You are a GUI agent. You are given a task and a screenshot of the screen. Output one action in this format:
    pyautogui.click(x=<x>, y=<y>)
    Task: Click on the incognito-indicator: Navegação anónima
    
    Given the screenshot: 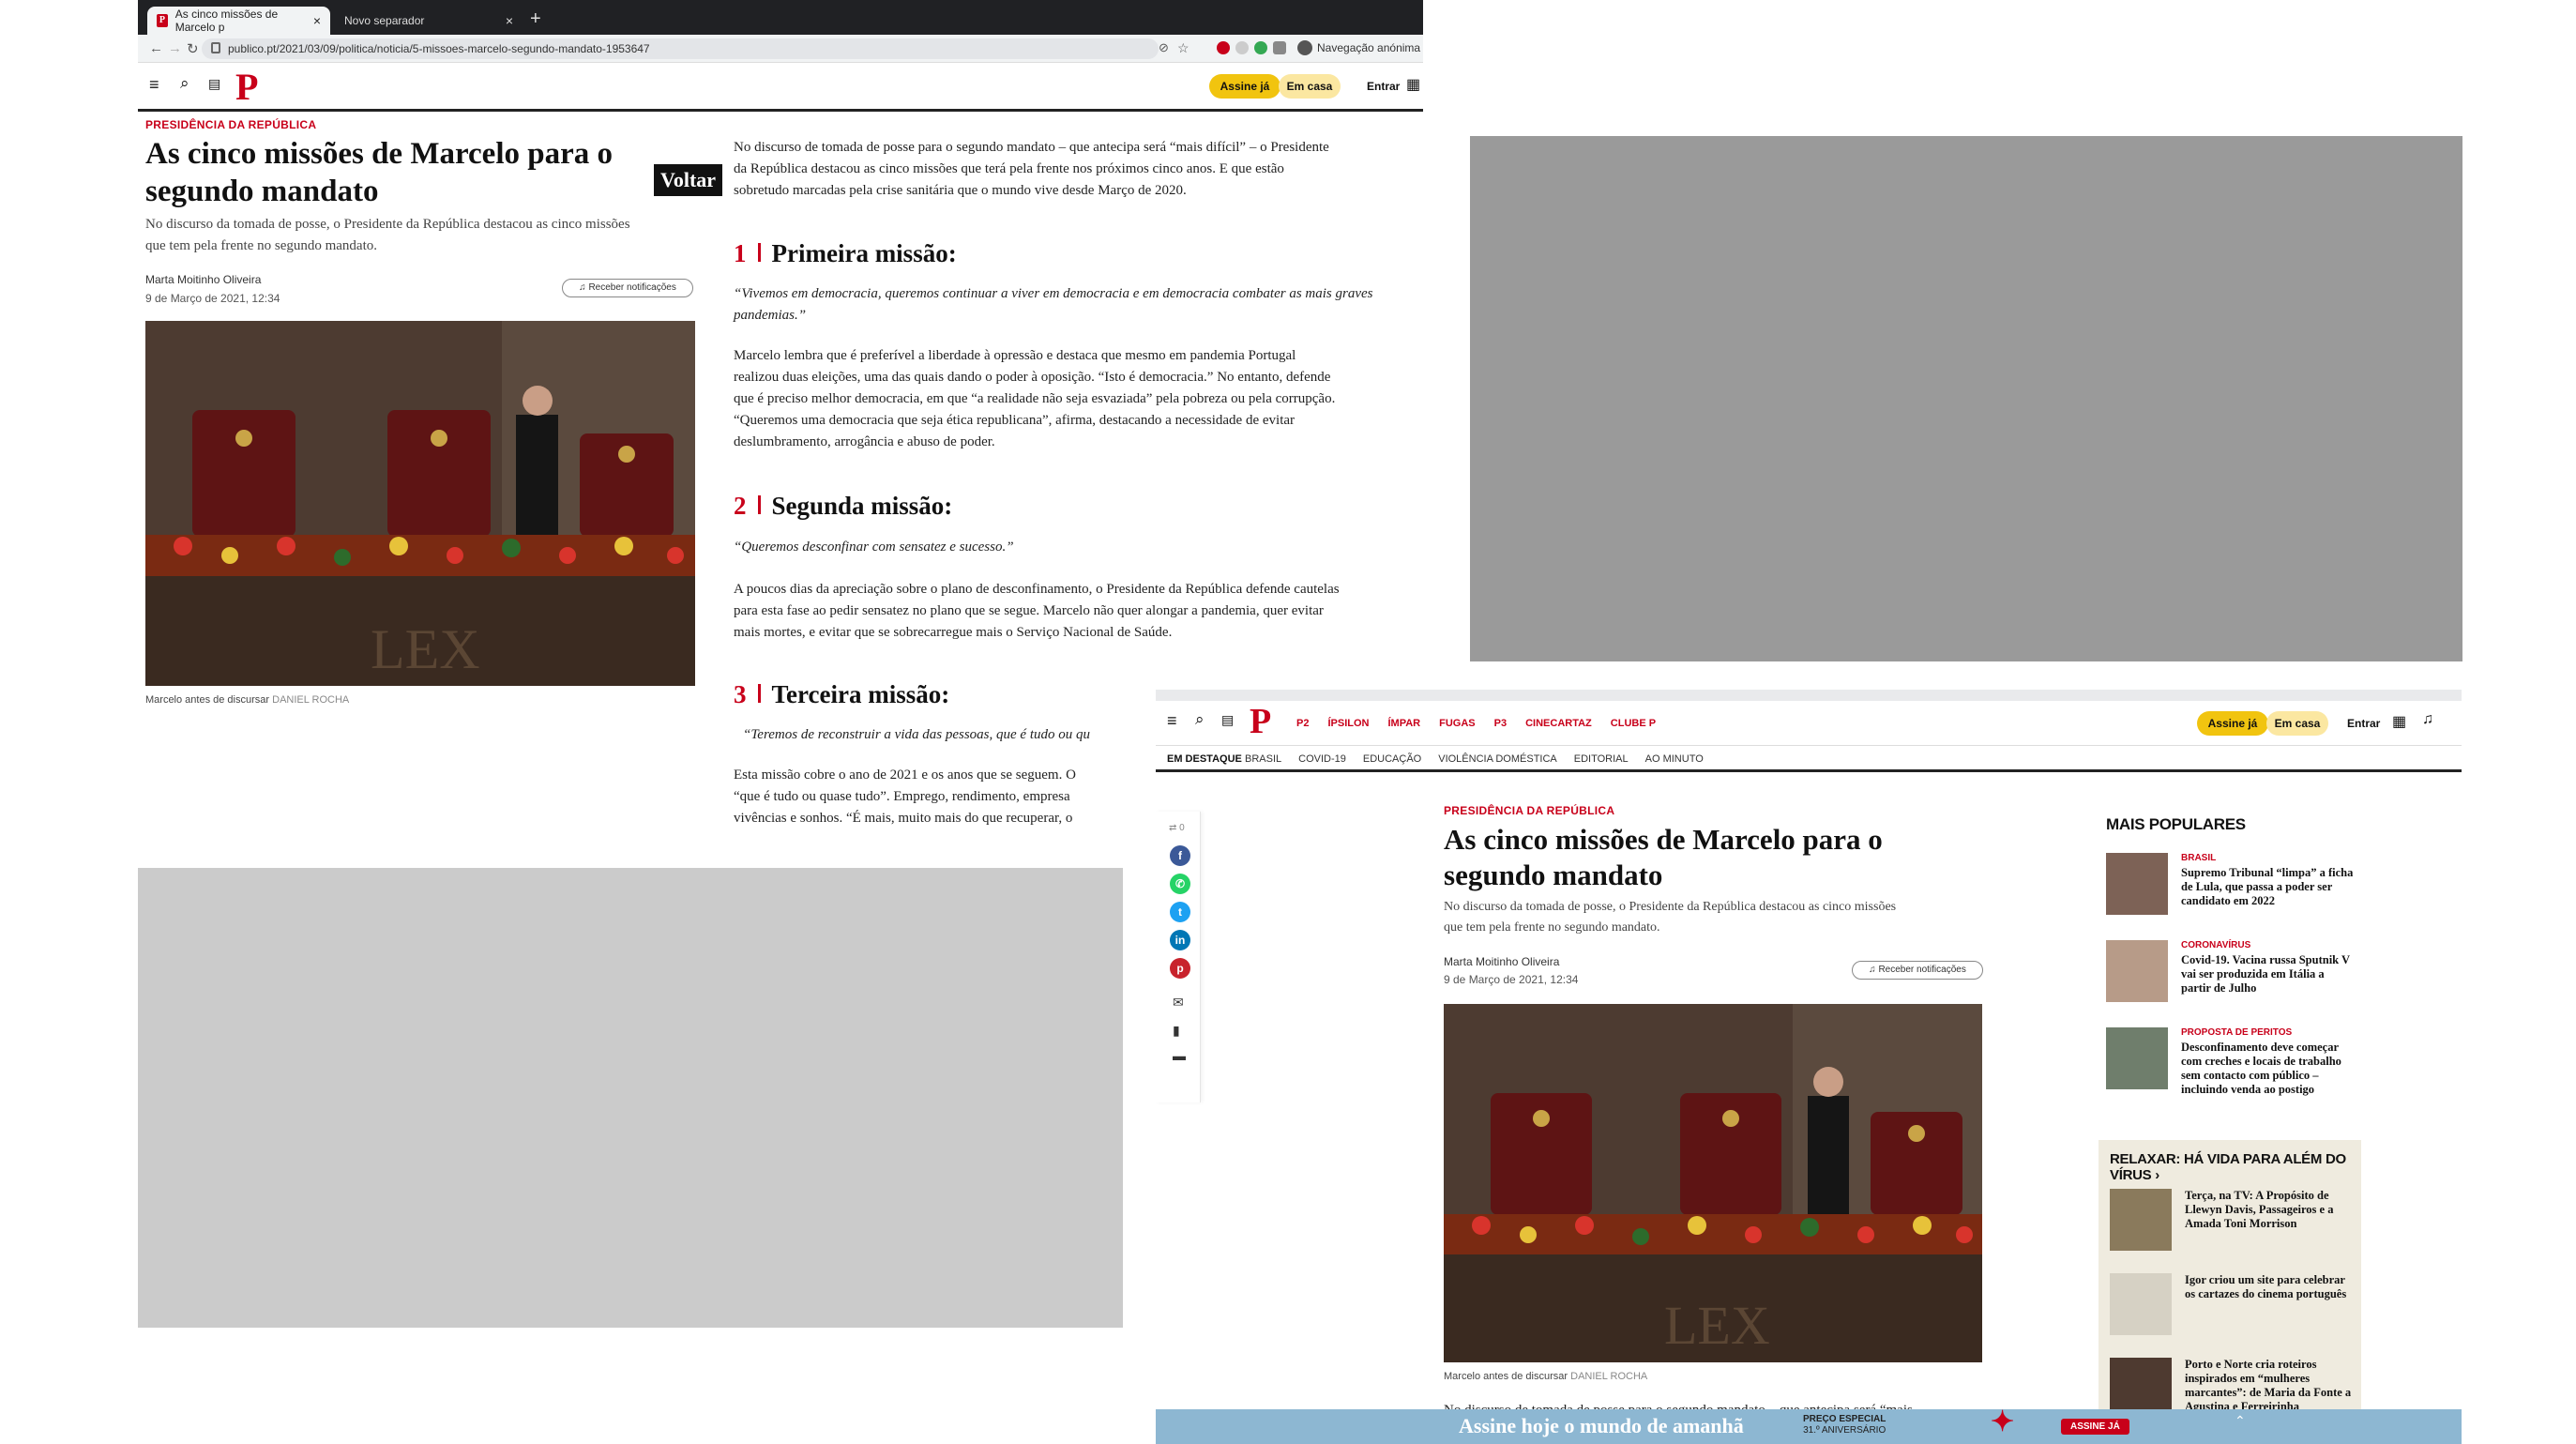 What is the action you would take?
    pyautogui.click(x=1358, y=48)
    